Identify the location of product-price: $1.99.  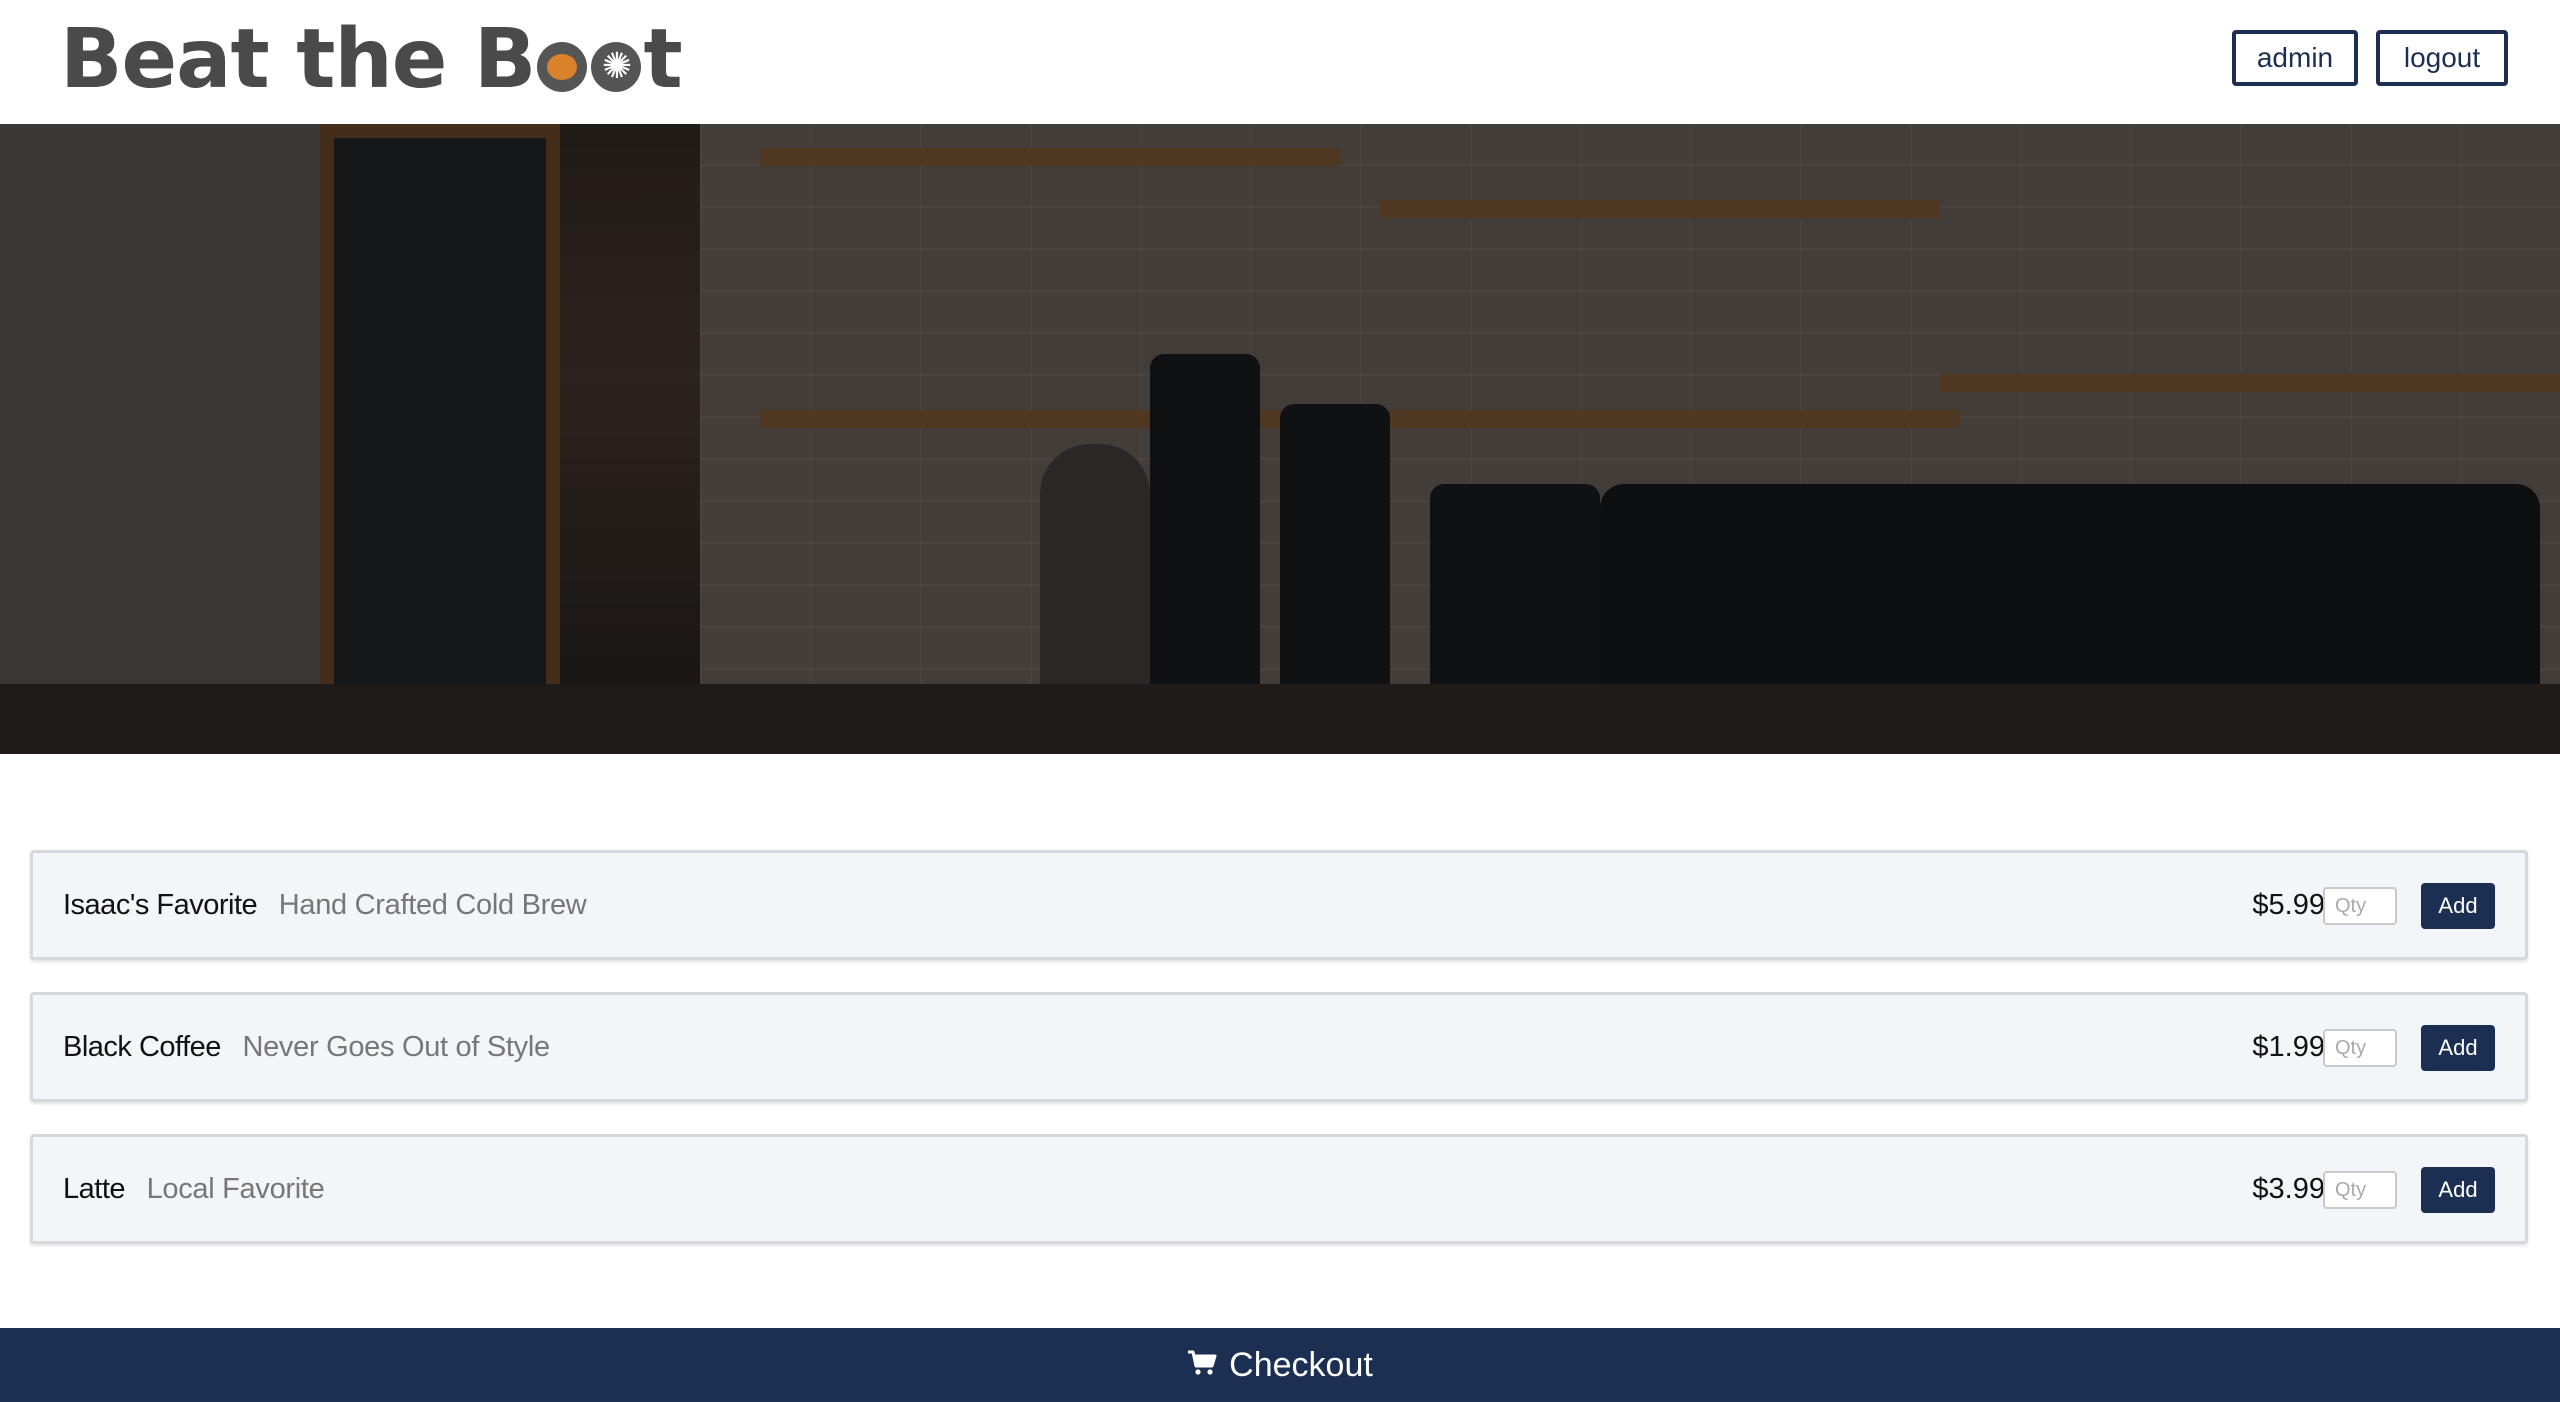
(2288, 1047).